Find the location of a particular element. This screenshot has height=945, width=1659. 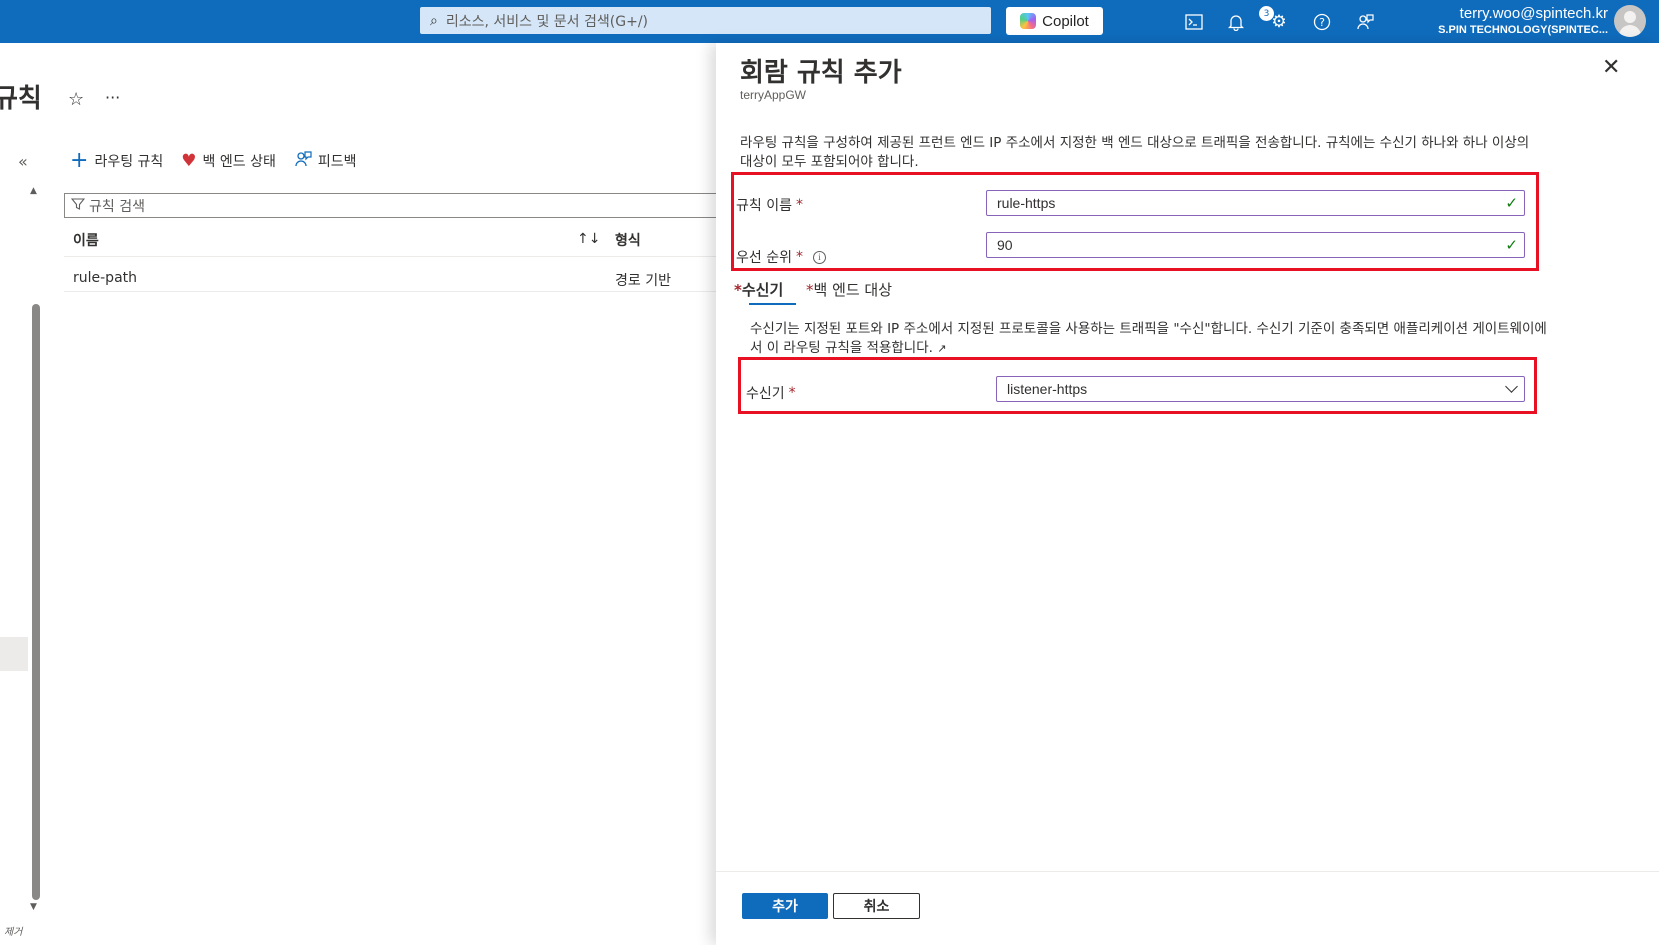

tab-listener-label: 수신기 is located at coordinates (762, 290).